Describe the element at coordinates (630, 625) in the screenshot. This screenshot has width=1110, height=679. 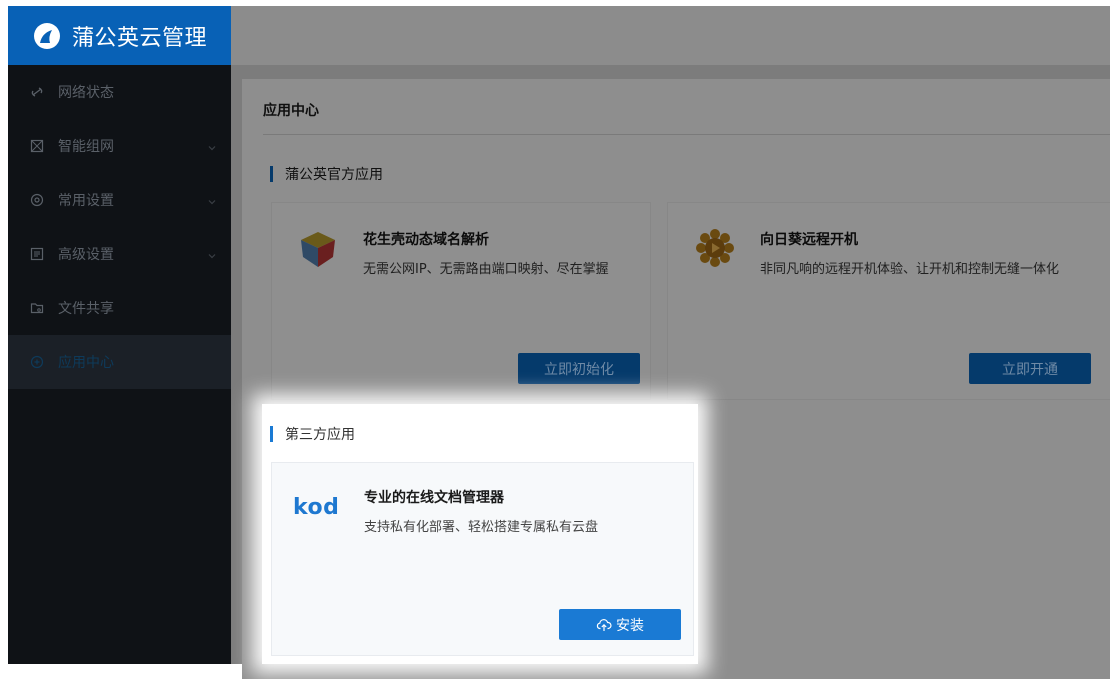
I see `install-button-label: 安装` at that location.